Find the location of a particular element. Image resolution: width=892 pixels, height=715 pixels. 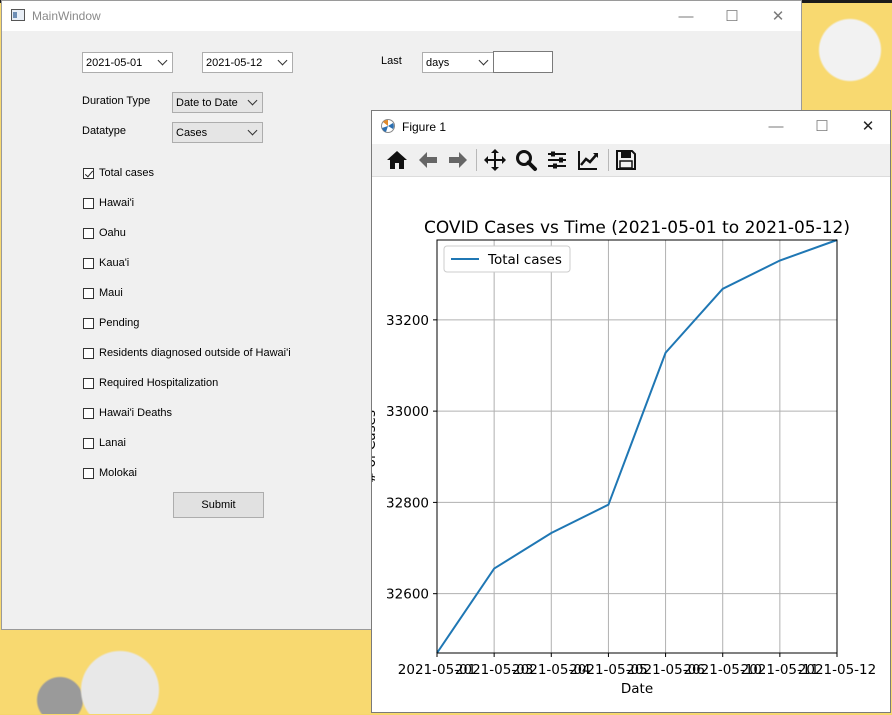

duration-type-select: Date to Date is located at coordinates (217, 102).